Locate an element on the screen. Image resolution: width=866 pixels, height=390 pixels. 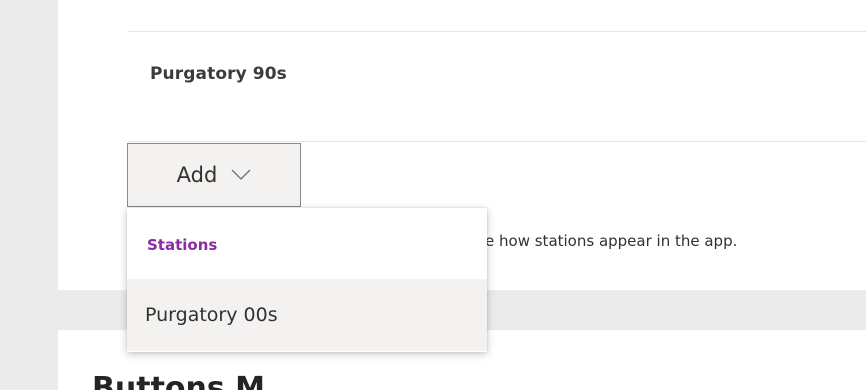
dropdown-group-header: Stations is located at coordinates (182, 245).